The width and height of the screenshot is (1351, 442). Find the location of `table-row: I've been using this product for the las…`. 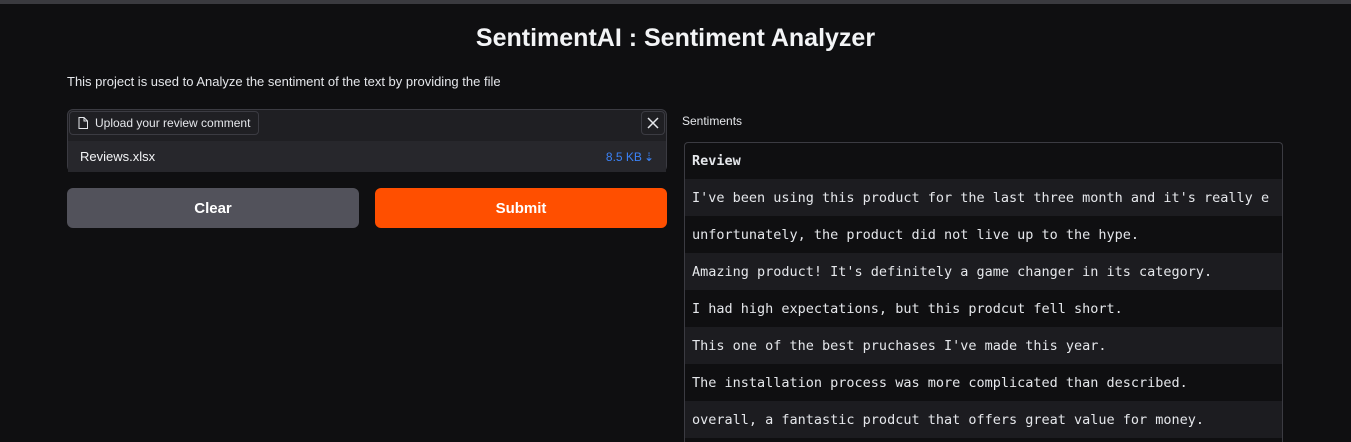

table-row: I've been using this product for the las… is located at coordinates (983, 197).